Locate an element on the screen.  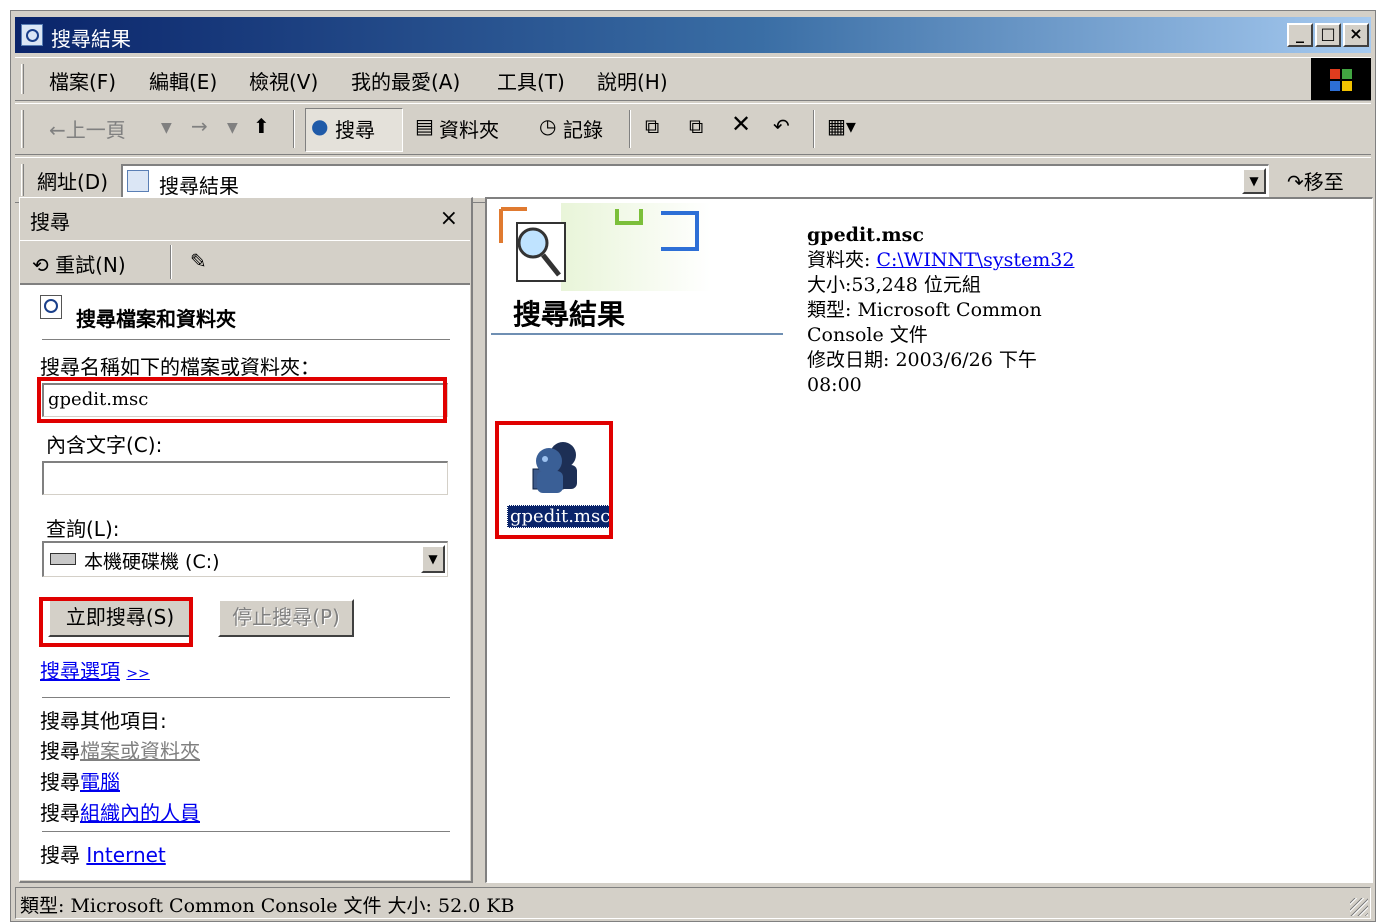
info-folder-label: 資料夾: is located at coordinates (839, 260).